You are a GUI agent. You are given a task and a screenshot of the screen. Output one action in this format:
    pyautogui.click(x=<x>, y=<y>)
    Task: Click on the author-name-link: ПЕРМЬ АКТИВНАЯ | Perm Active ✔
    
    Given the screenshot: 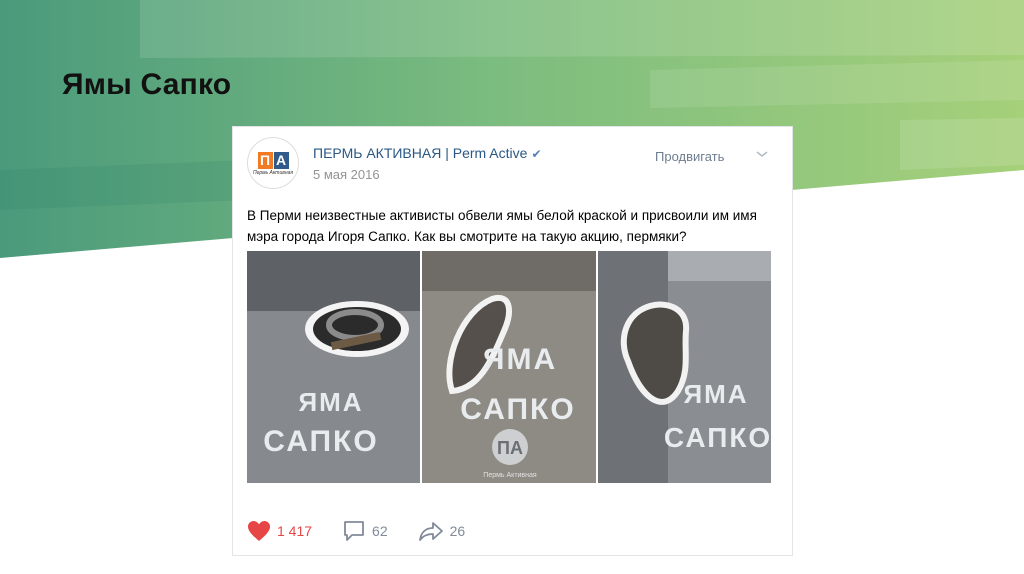 What is the action you would take?
    pyautogui.click(x=427, y=153)
    